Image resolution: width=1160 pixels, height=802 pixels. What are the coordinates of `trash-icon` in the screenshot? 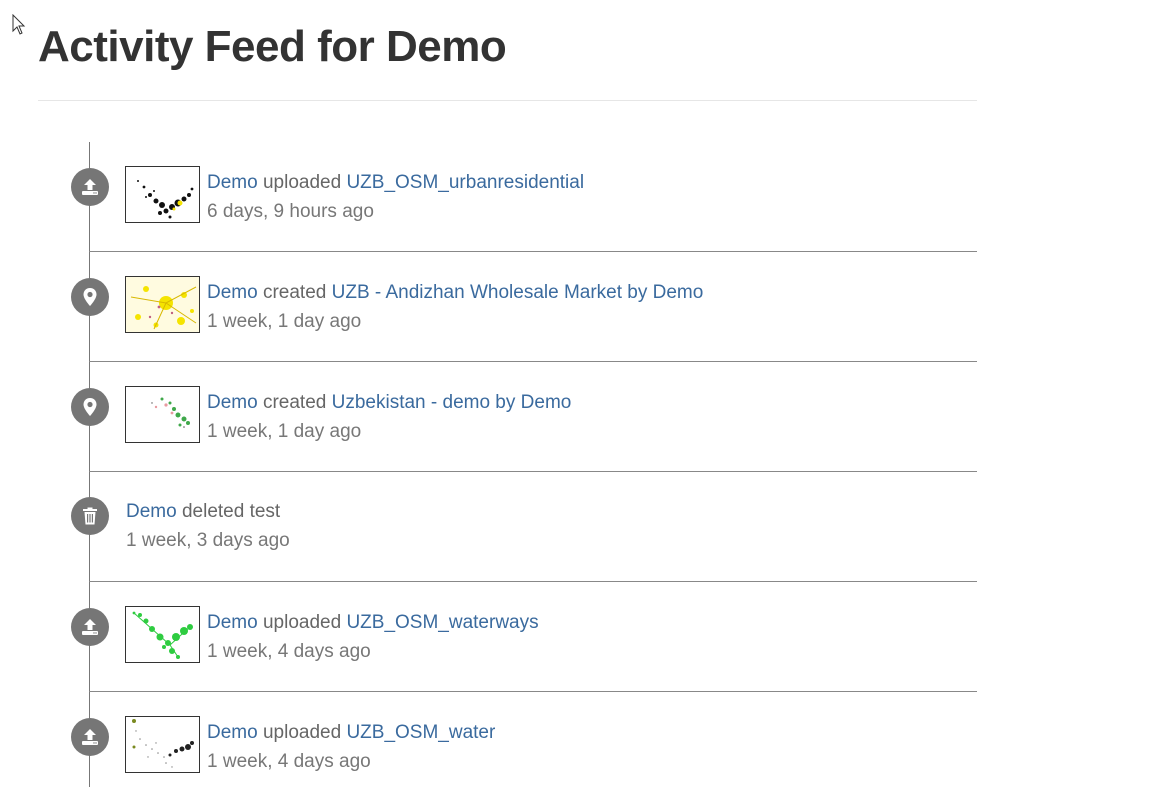 It's located at (90, 516).